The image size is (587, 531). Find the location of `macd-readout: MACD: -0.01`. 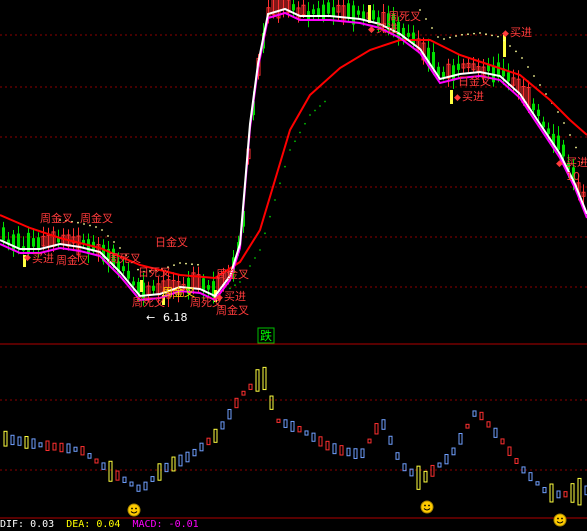

macd-readout: MACD: -0.01 is located at coordinates (165, 524).